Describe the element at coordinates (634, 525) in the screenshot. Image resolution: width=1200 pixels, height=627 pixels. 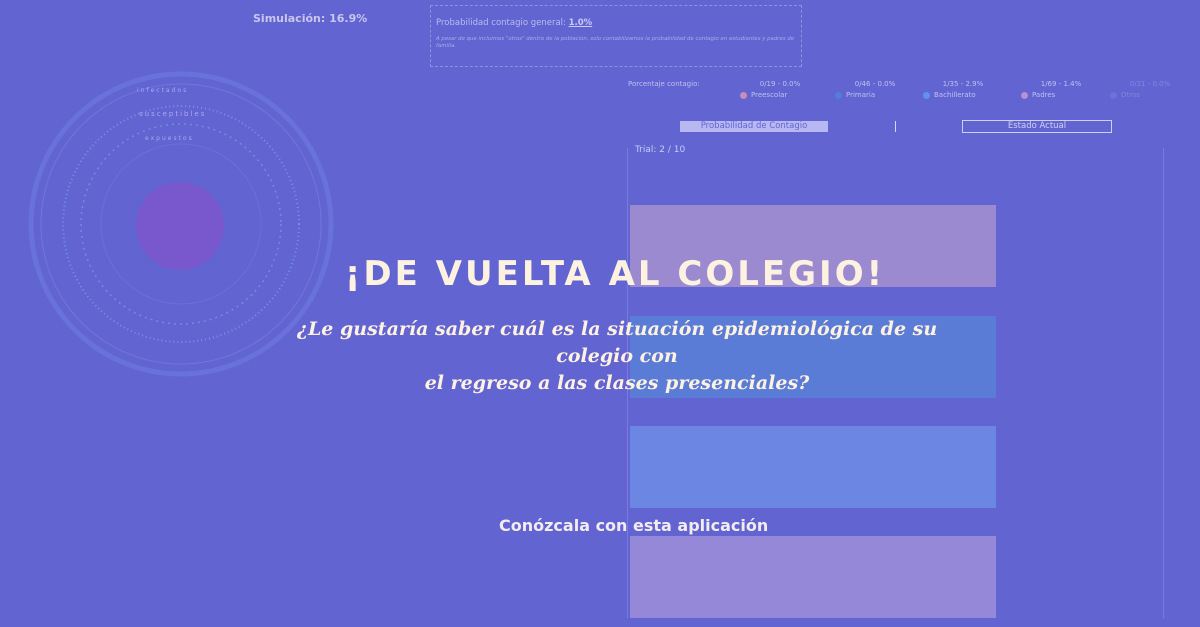
I see `hero-cta: Conózcala con esta aplicación` at that location.